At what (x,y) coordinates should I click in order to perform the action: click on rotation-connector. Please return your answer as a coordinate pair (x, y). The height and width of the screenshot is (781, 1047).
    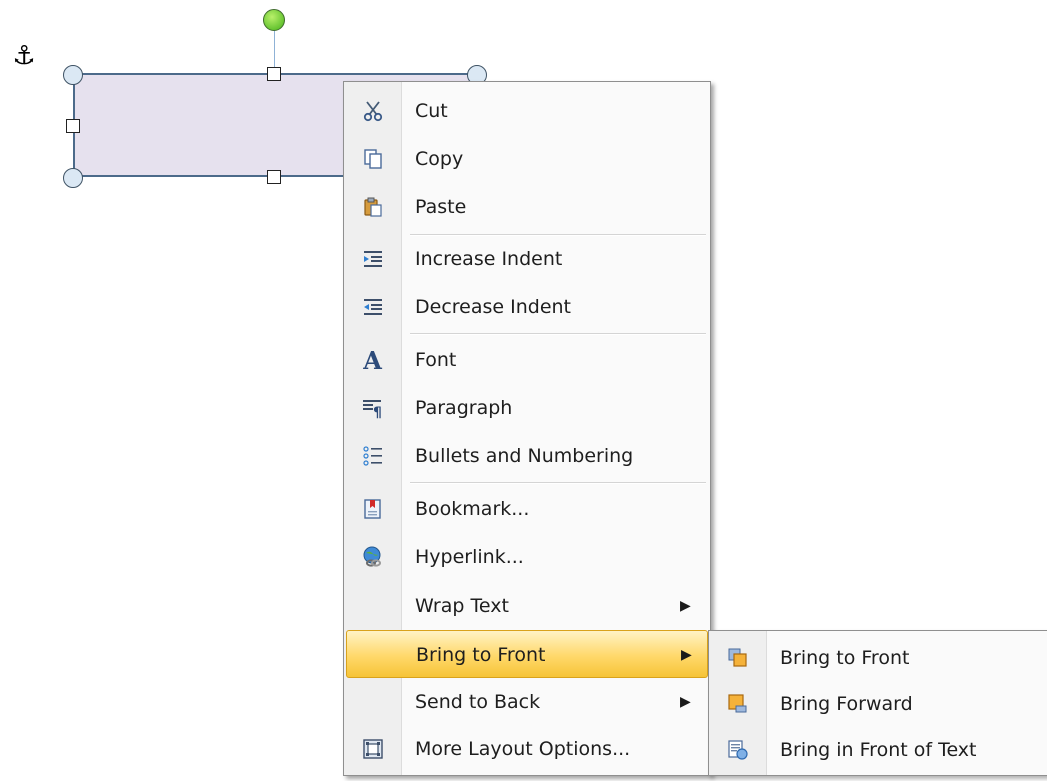
    Looking at the image, I should click on (274, 49).